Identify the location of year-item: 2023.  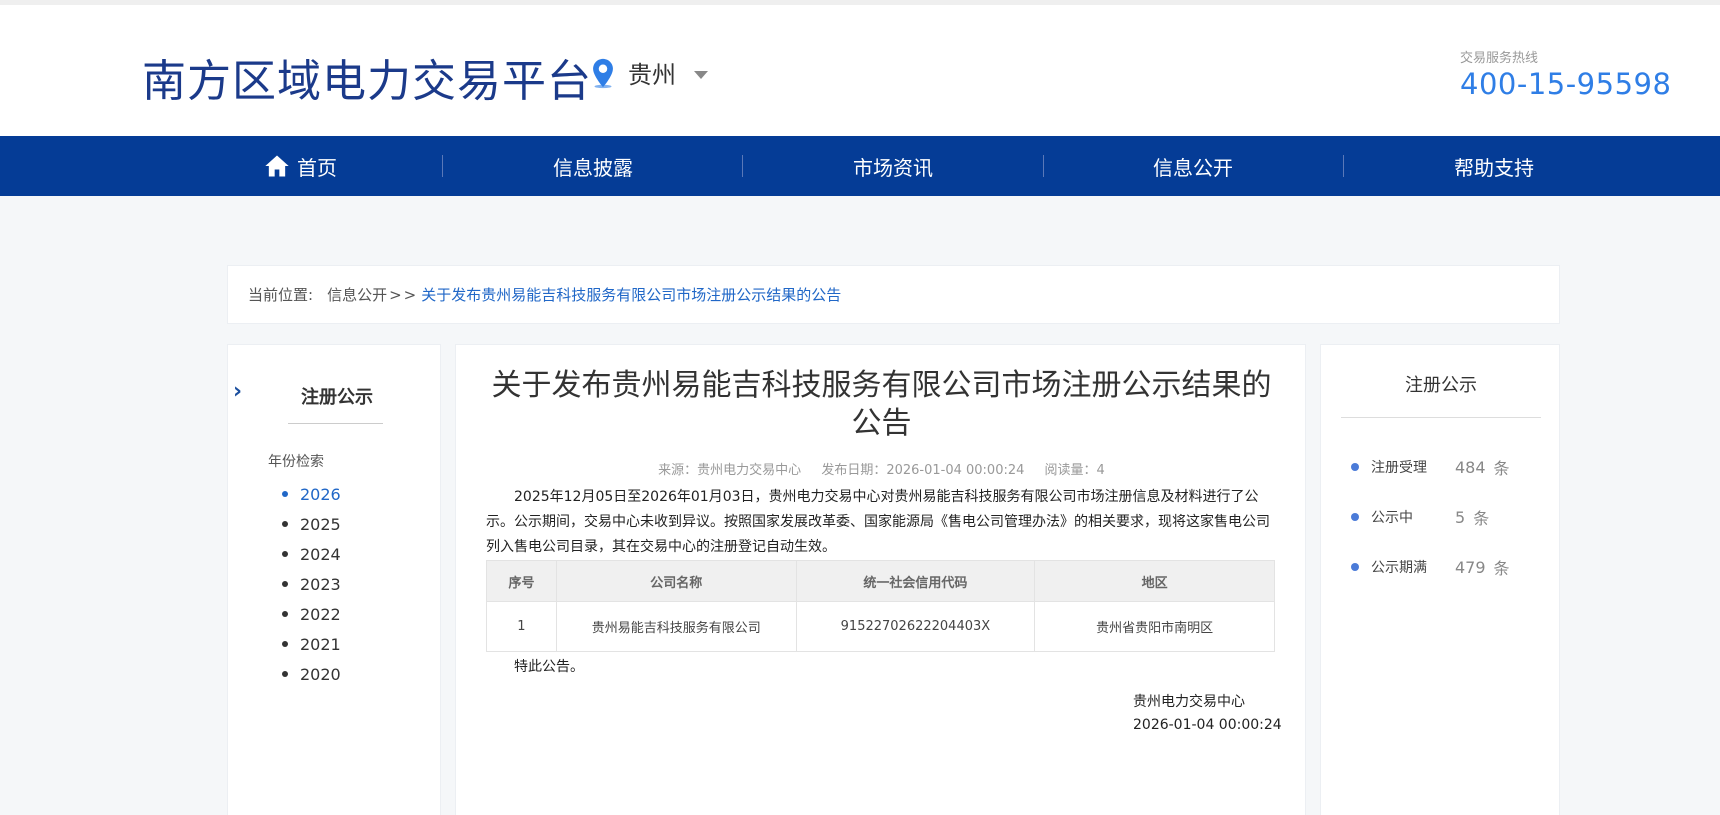
(311, 584).